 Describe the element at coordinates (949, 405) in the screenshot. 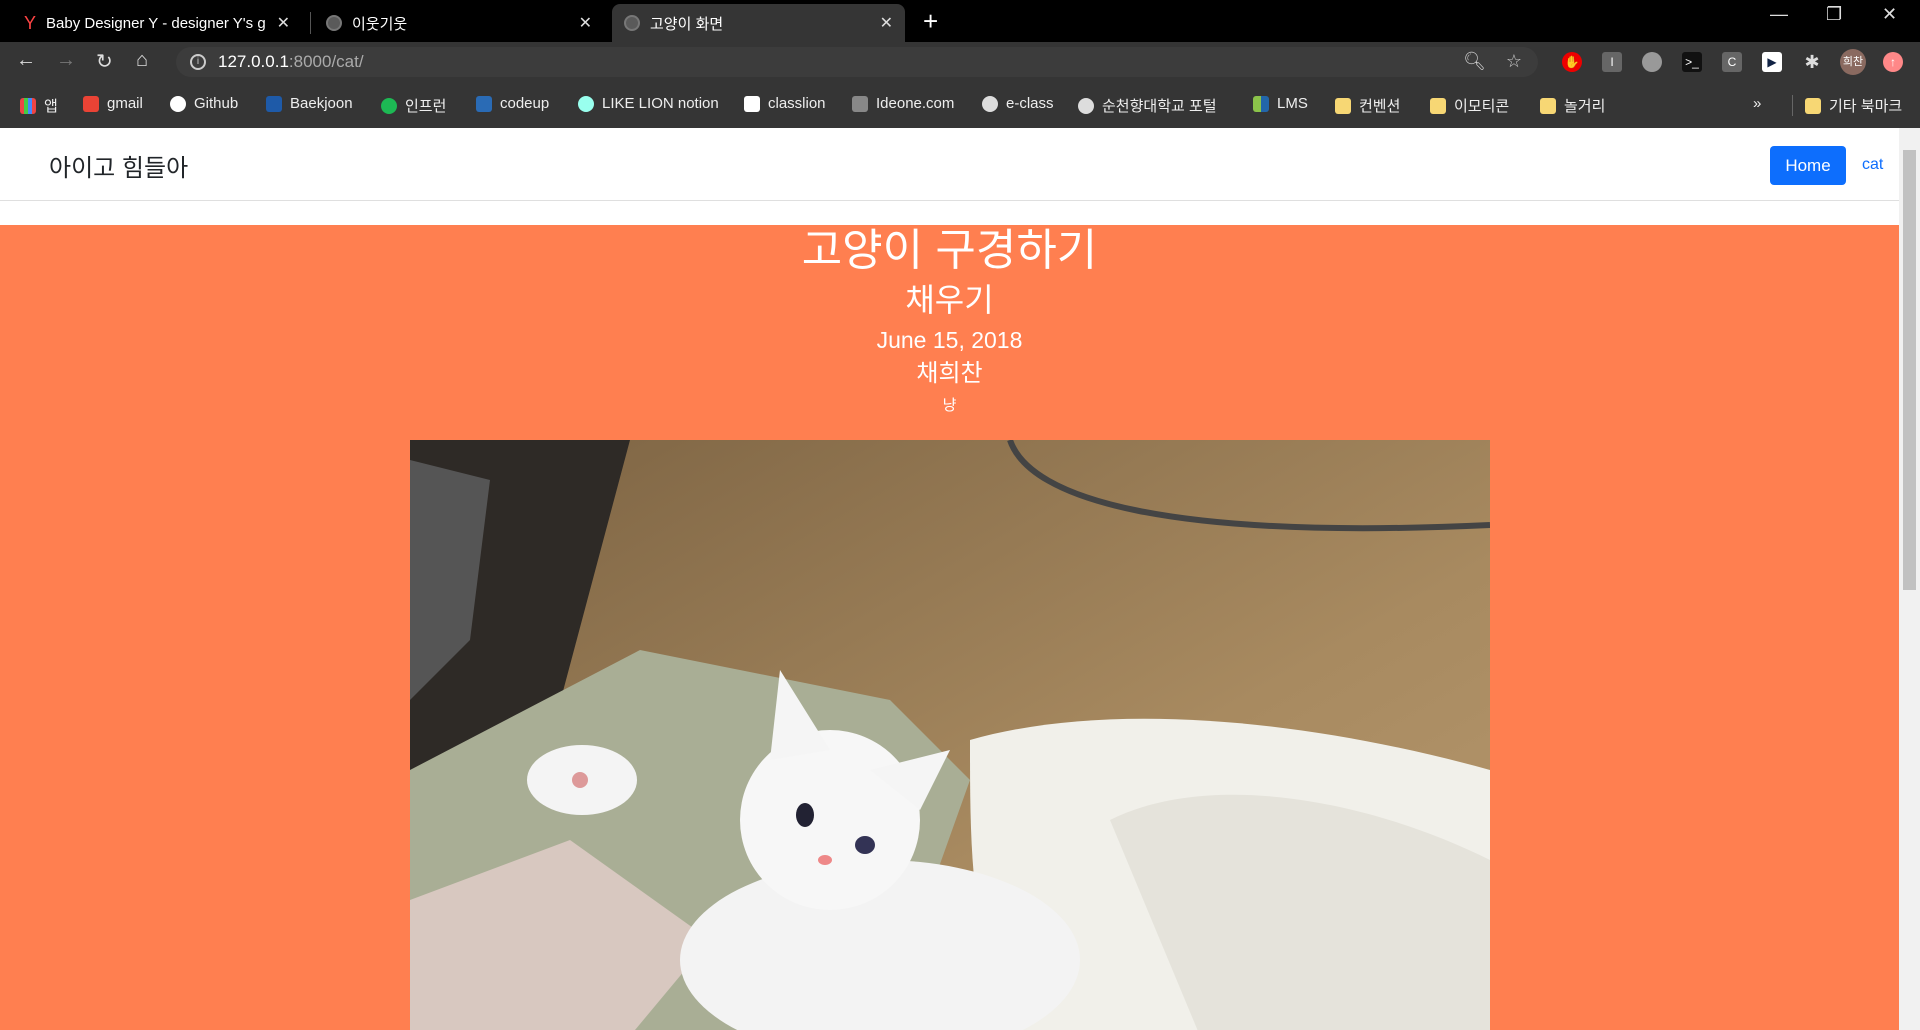

I see `post-text: 냥` at that location.